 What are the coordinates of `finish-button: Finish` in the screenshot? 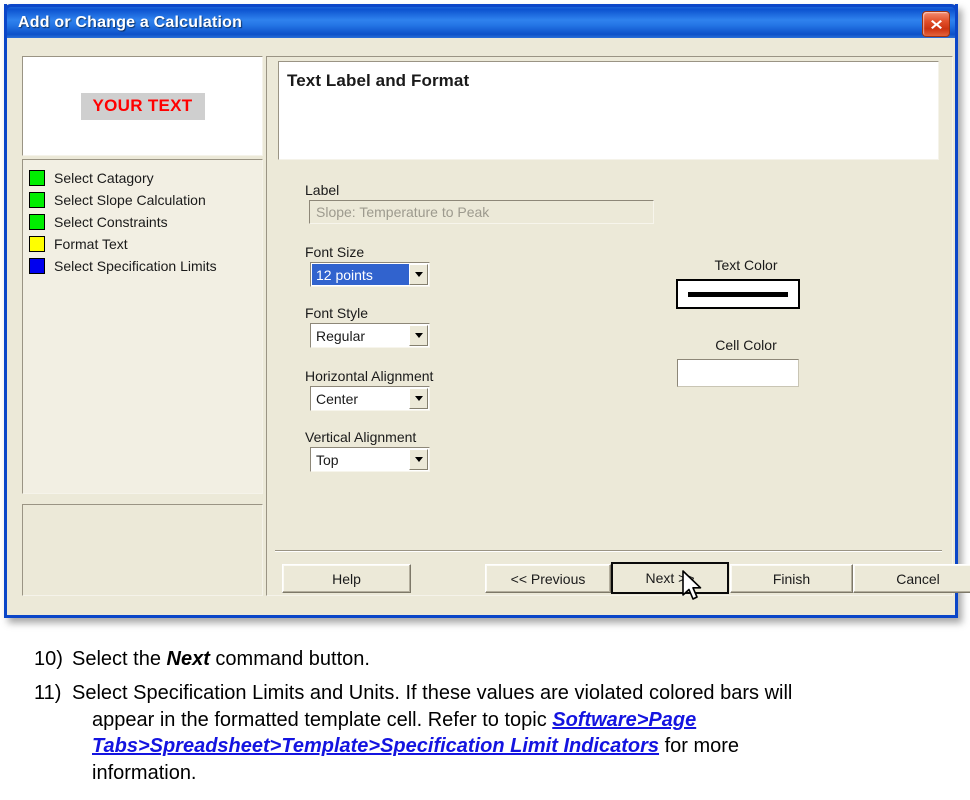 It's located at (791, 578).